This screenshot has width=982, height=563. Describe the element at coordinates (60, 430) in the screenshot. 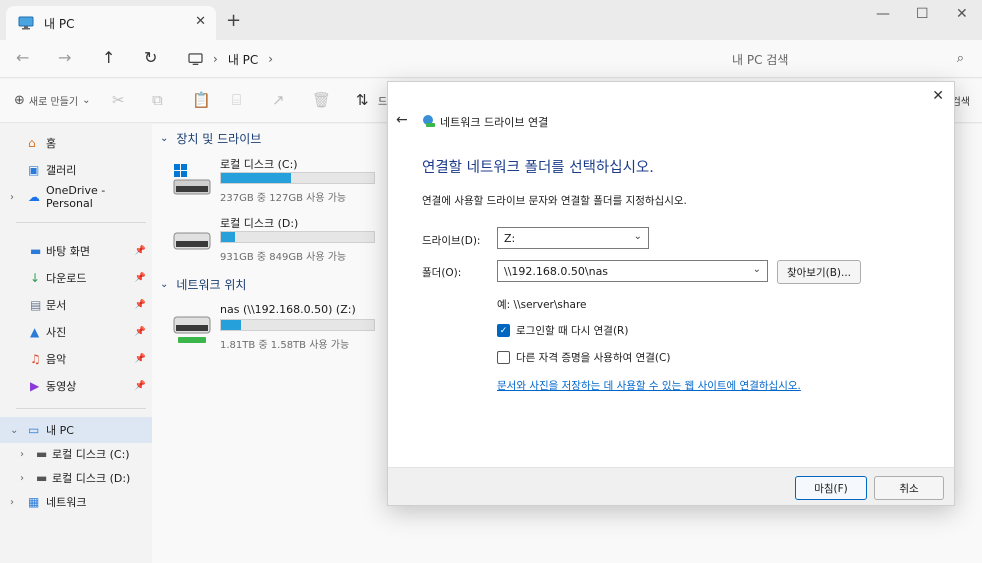

I see `sidebar-item-label: 내 PC` at that location.